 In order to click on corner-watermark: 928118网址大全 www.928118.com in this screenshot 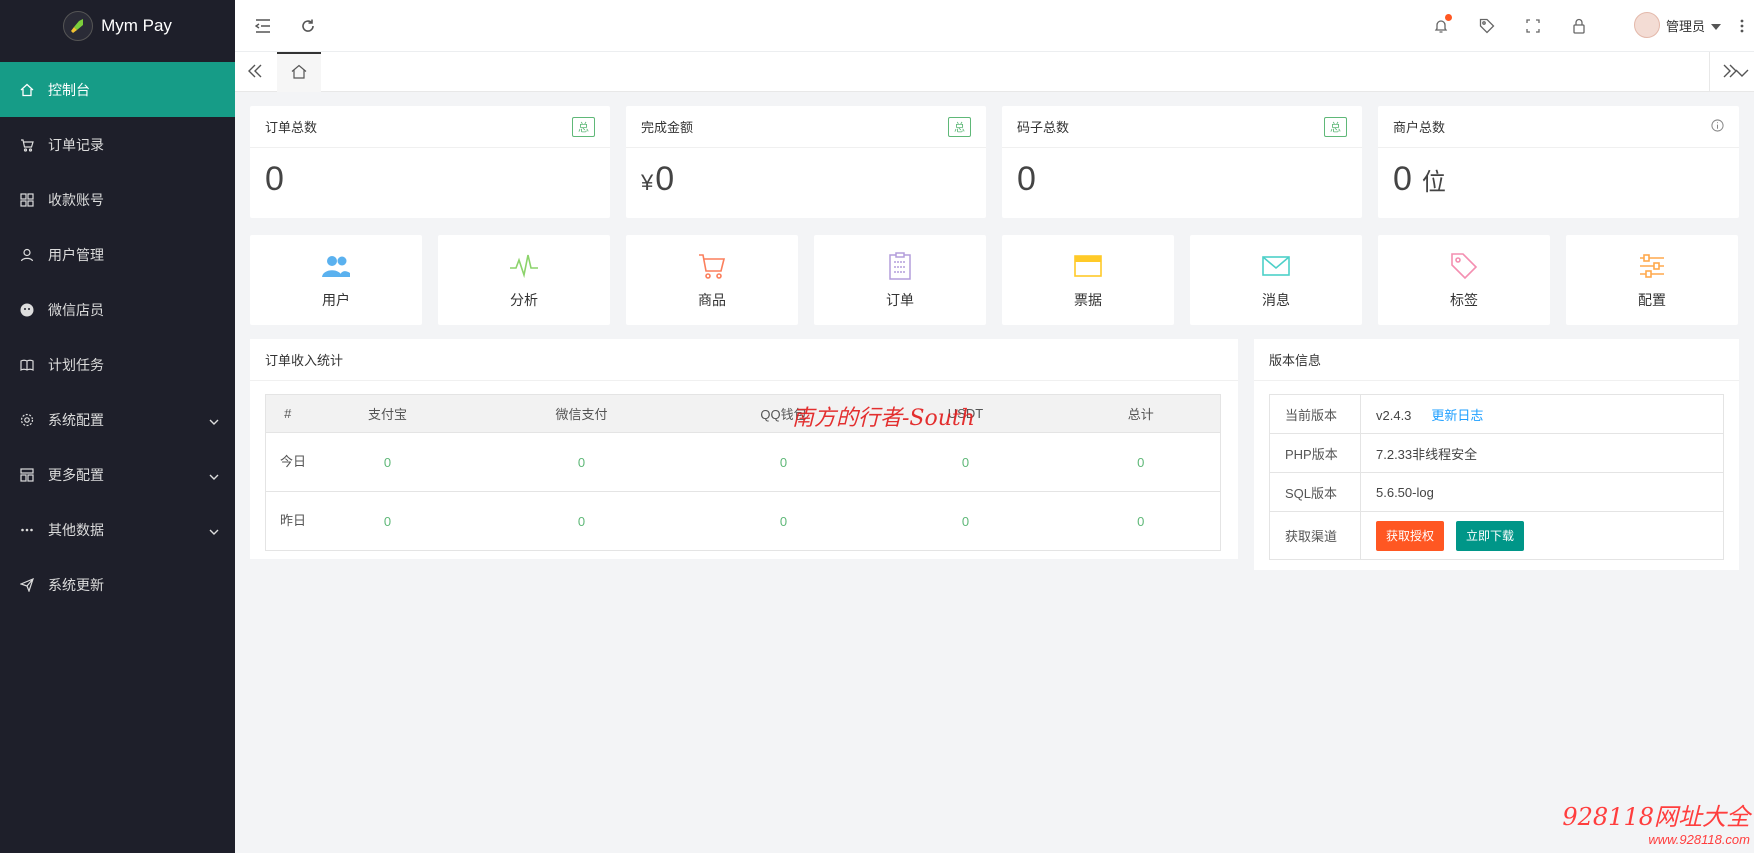, I will do `click(1656, 822)`.